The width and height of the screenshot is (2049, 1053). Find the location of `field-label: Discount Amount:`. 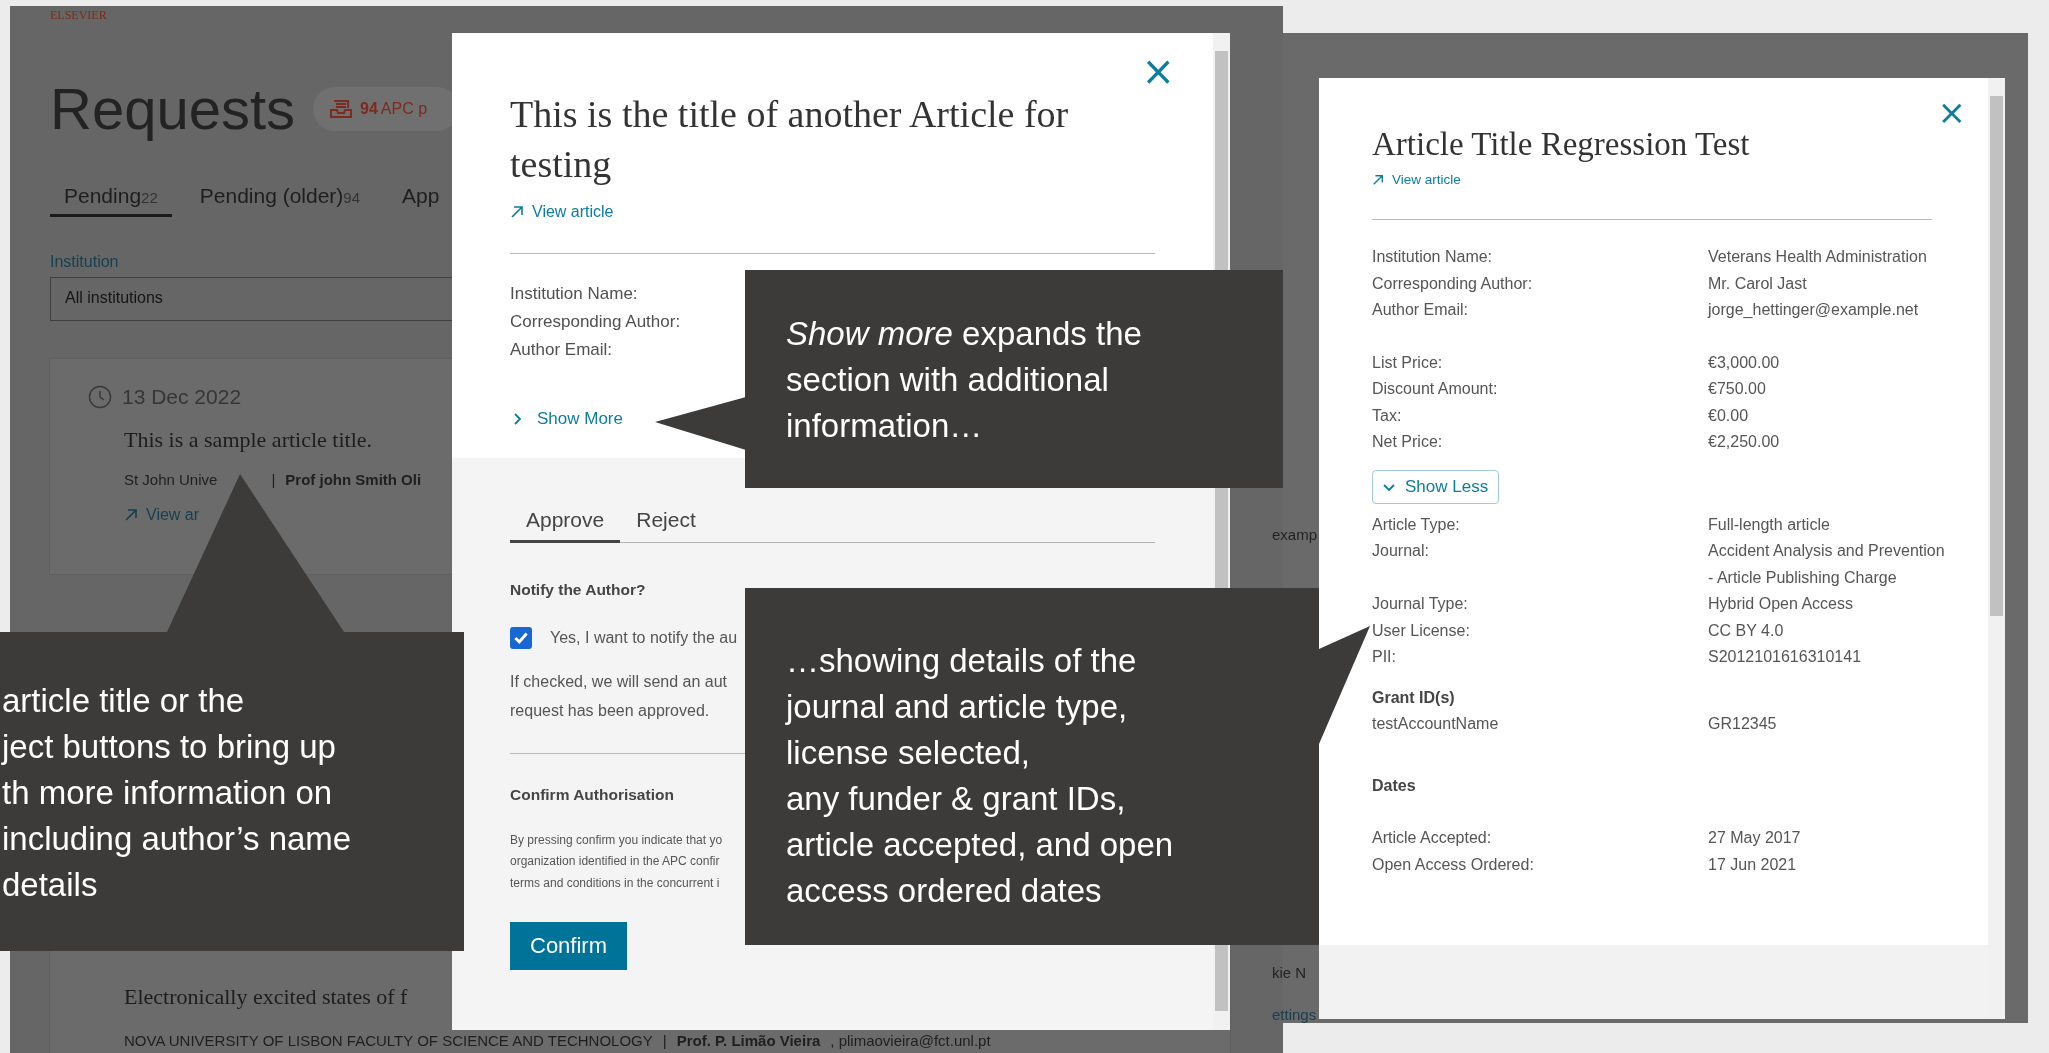

field-label: Discount Amount: is located at coordinates (1435, 389).